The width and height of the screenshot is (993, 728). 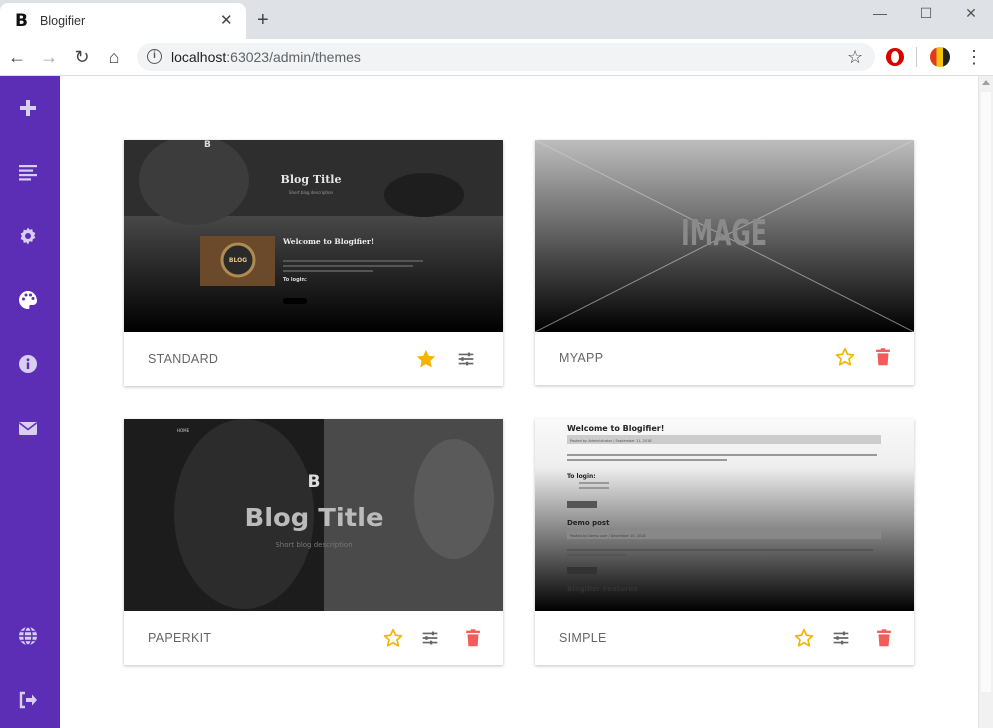 I want to click on profile-avatar, so click(x=940, y=57).